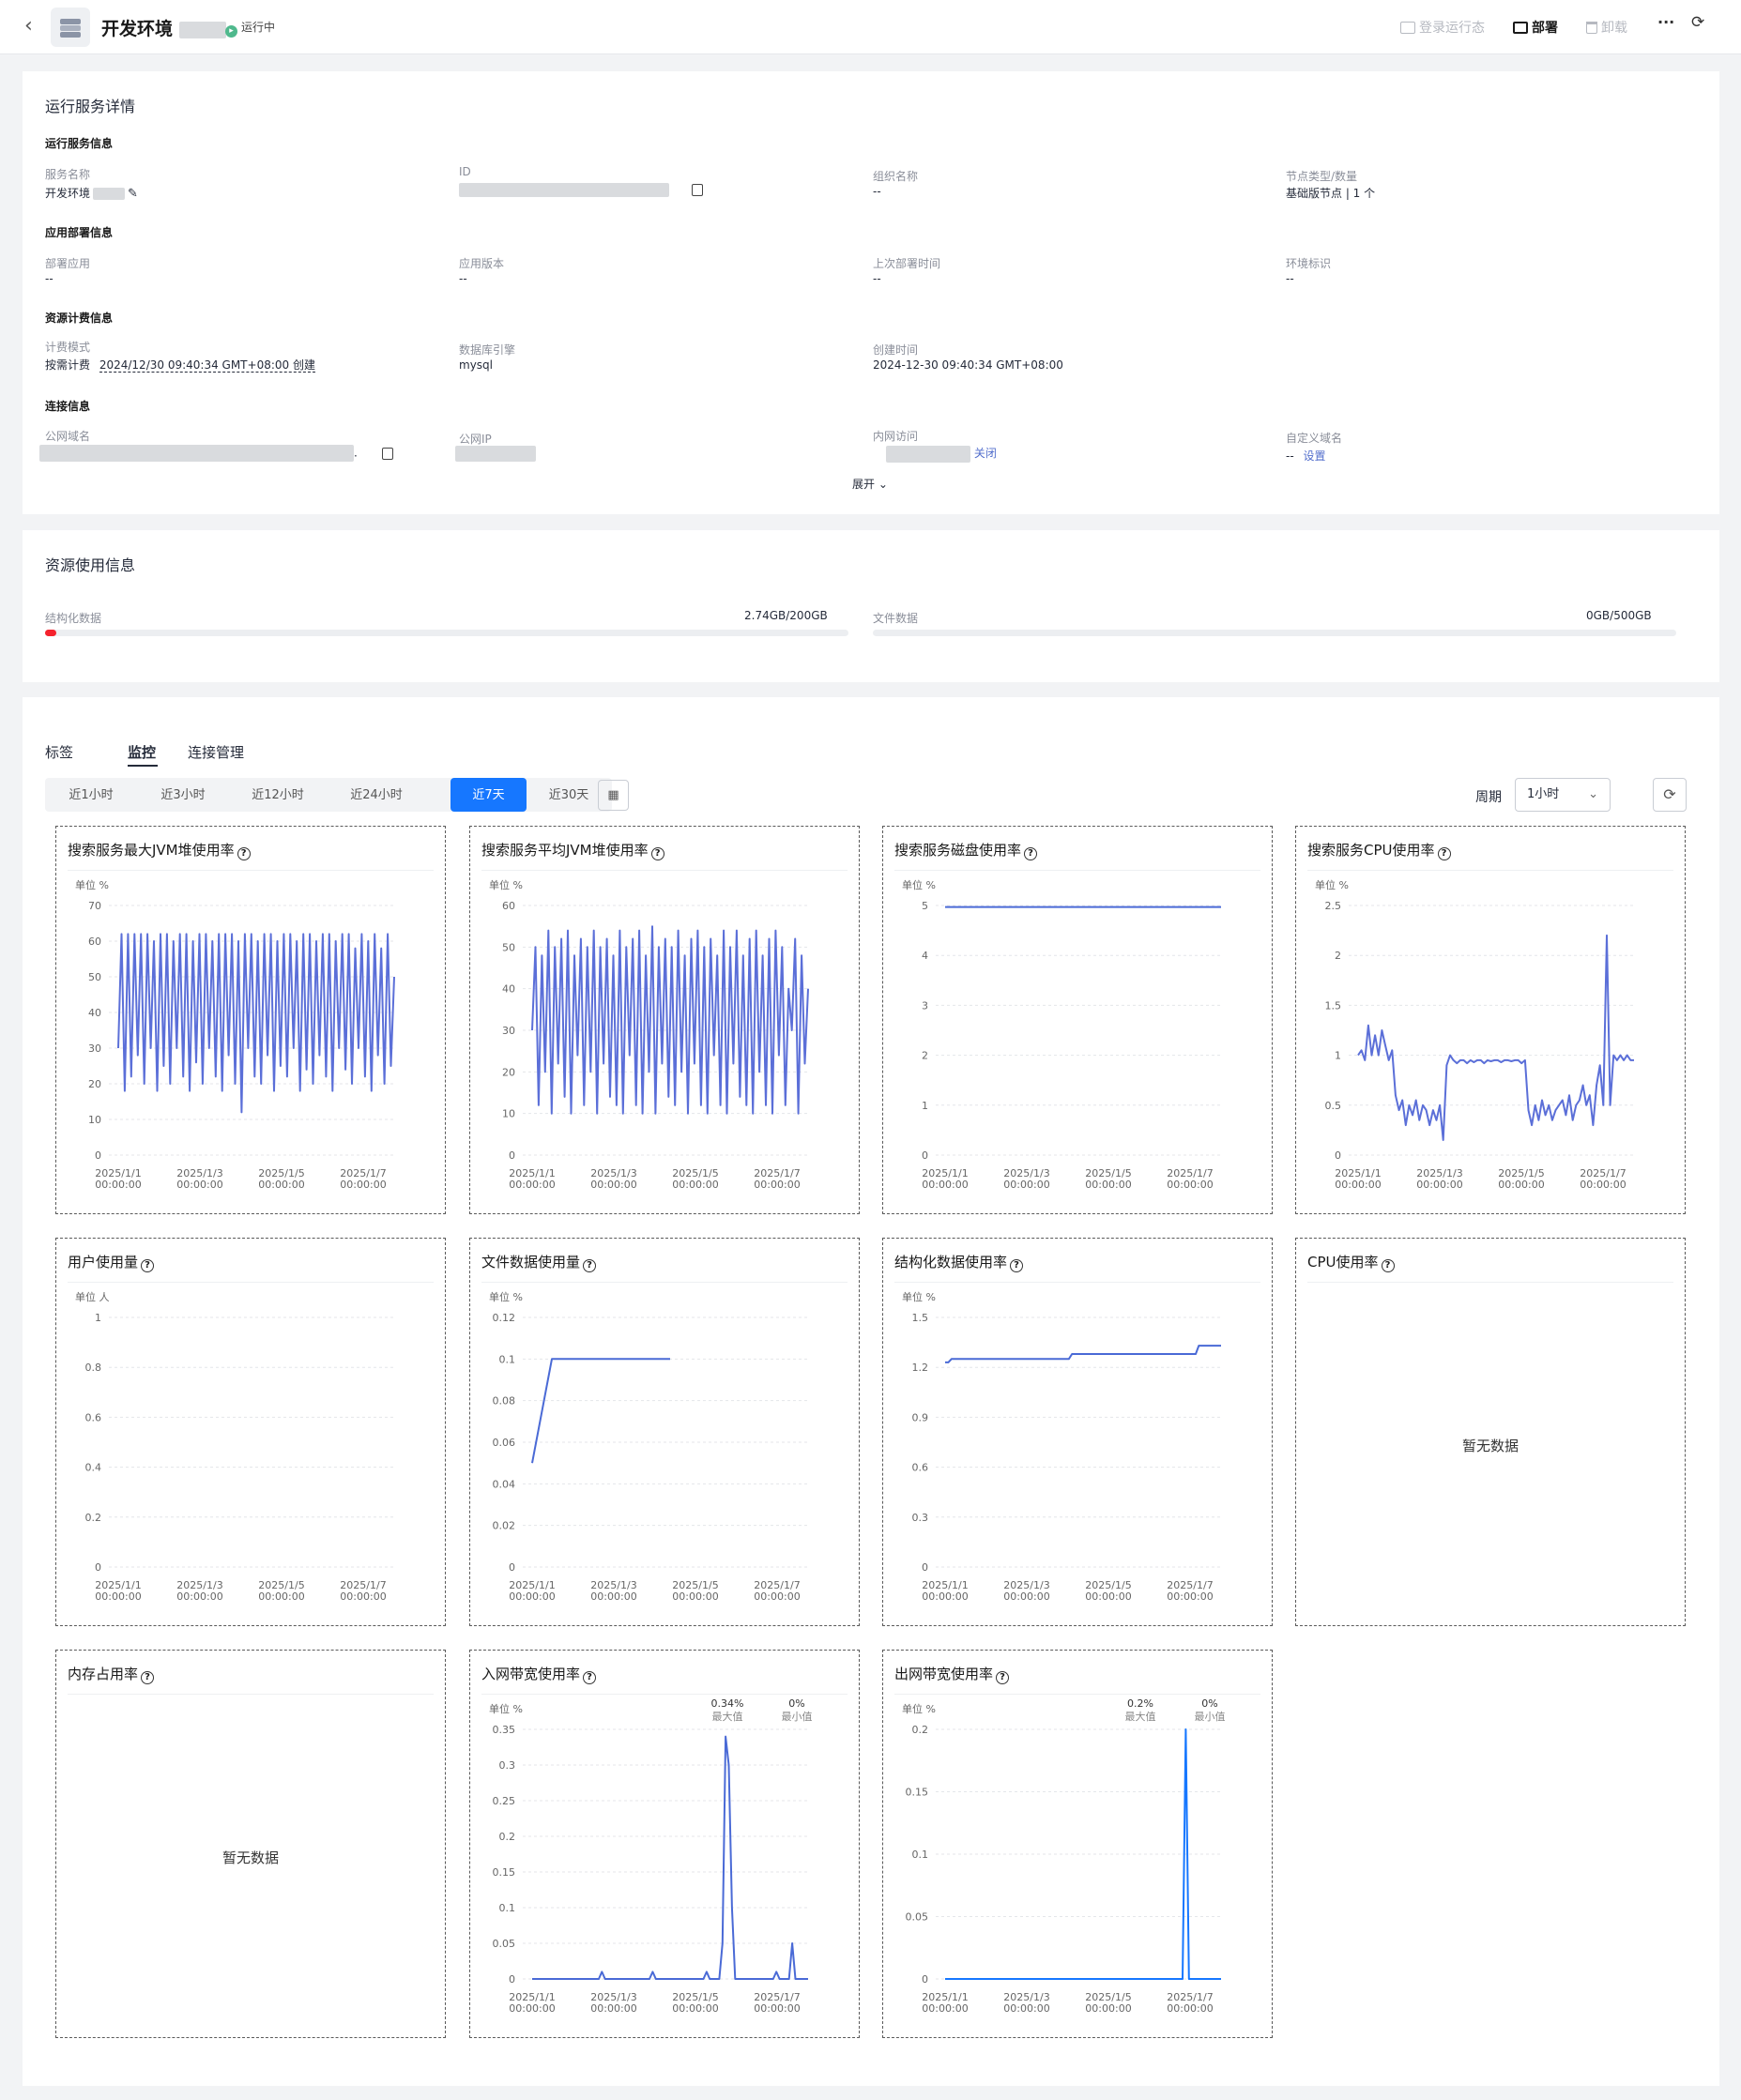  I want to click on calendar-icon: ▦, so click(613, 795).